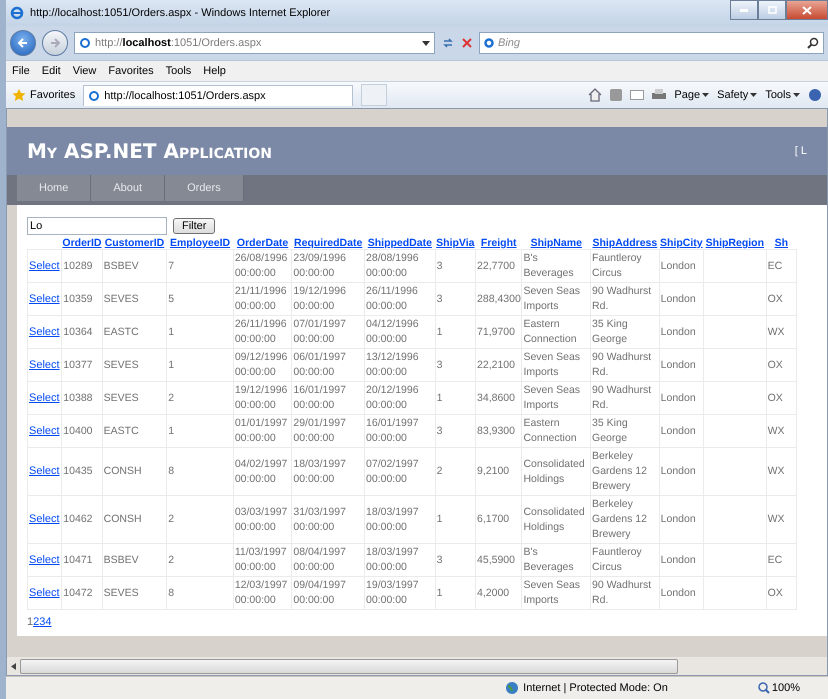 This screenshot has width=828, height=699. Describe the element at coordinates (261, 471) in the screenshot. I see `table-cell: 04/02/1997 00:00:00` at that location.